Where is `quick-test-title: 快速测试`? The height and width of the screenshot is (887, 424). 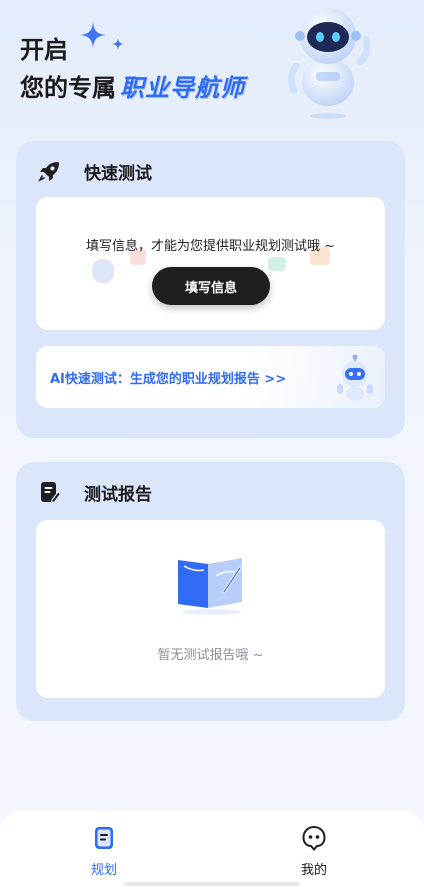
quick-test-title: 快速测试 is located at coordinates (118, 173).